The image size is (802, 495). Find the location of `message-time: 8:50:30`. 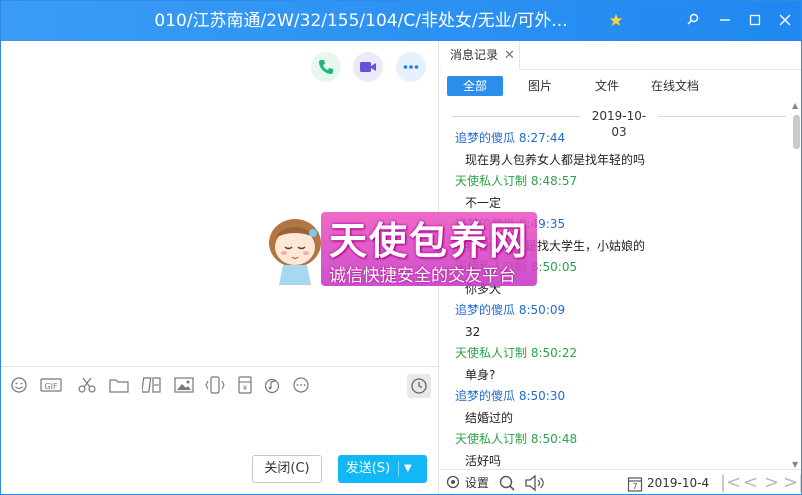

message-time: 8:50:30 is located at coordinates (542, 396).